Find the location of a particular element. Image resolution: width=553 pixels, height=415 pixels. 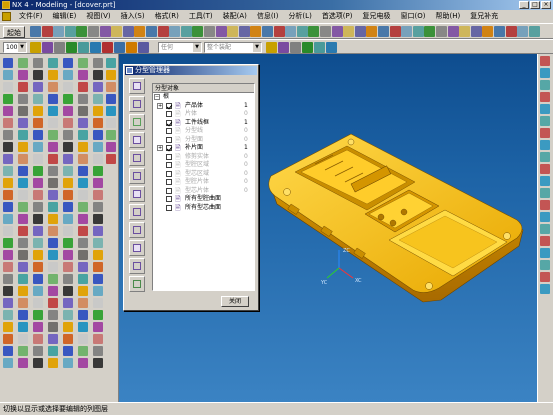

tree-node: 🗎 分型面 0 is located at coordinates (203, 140).